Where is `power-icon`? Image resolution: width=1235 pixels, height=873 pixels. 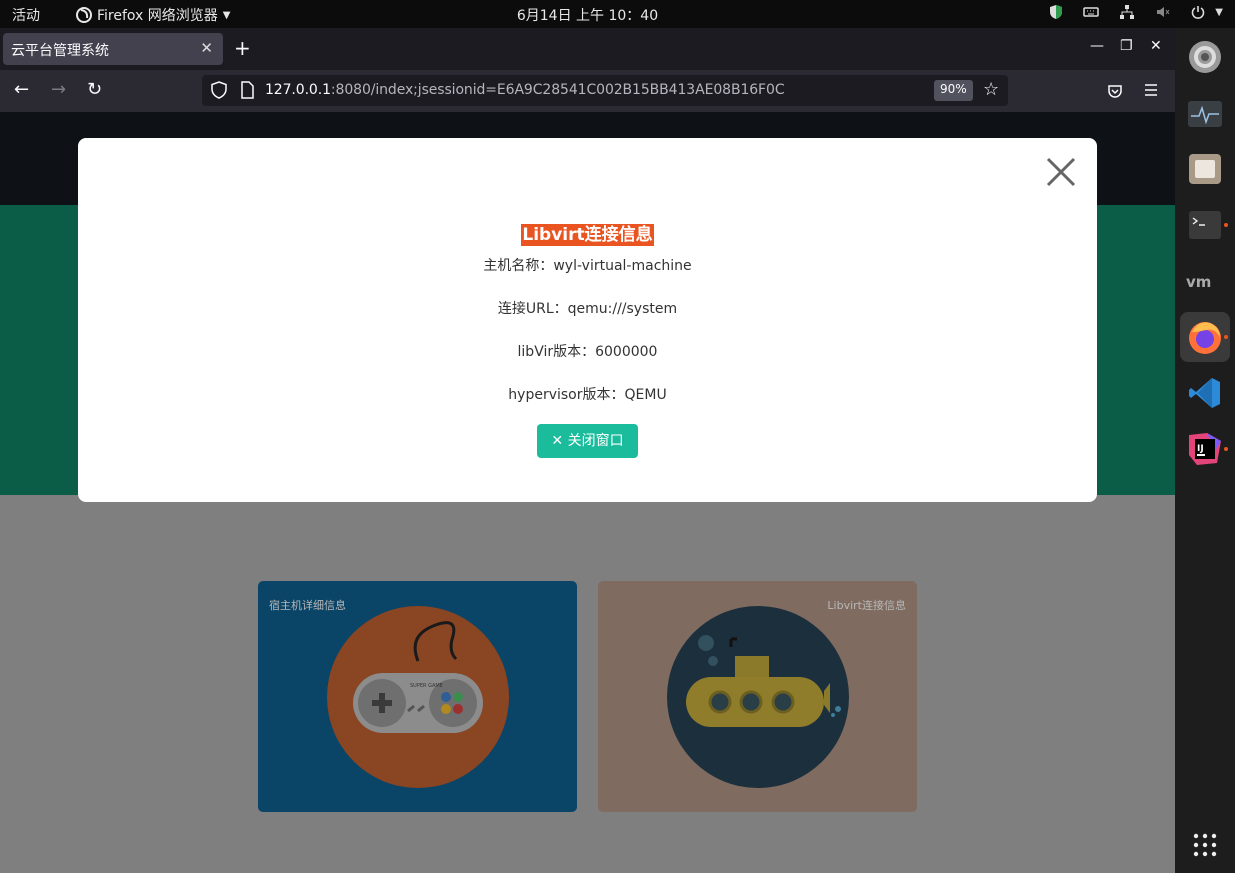
power-icon is located at coordinates (1198, 12).